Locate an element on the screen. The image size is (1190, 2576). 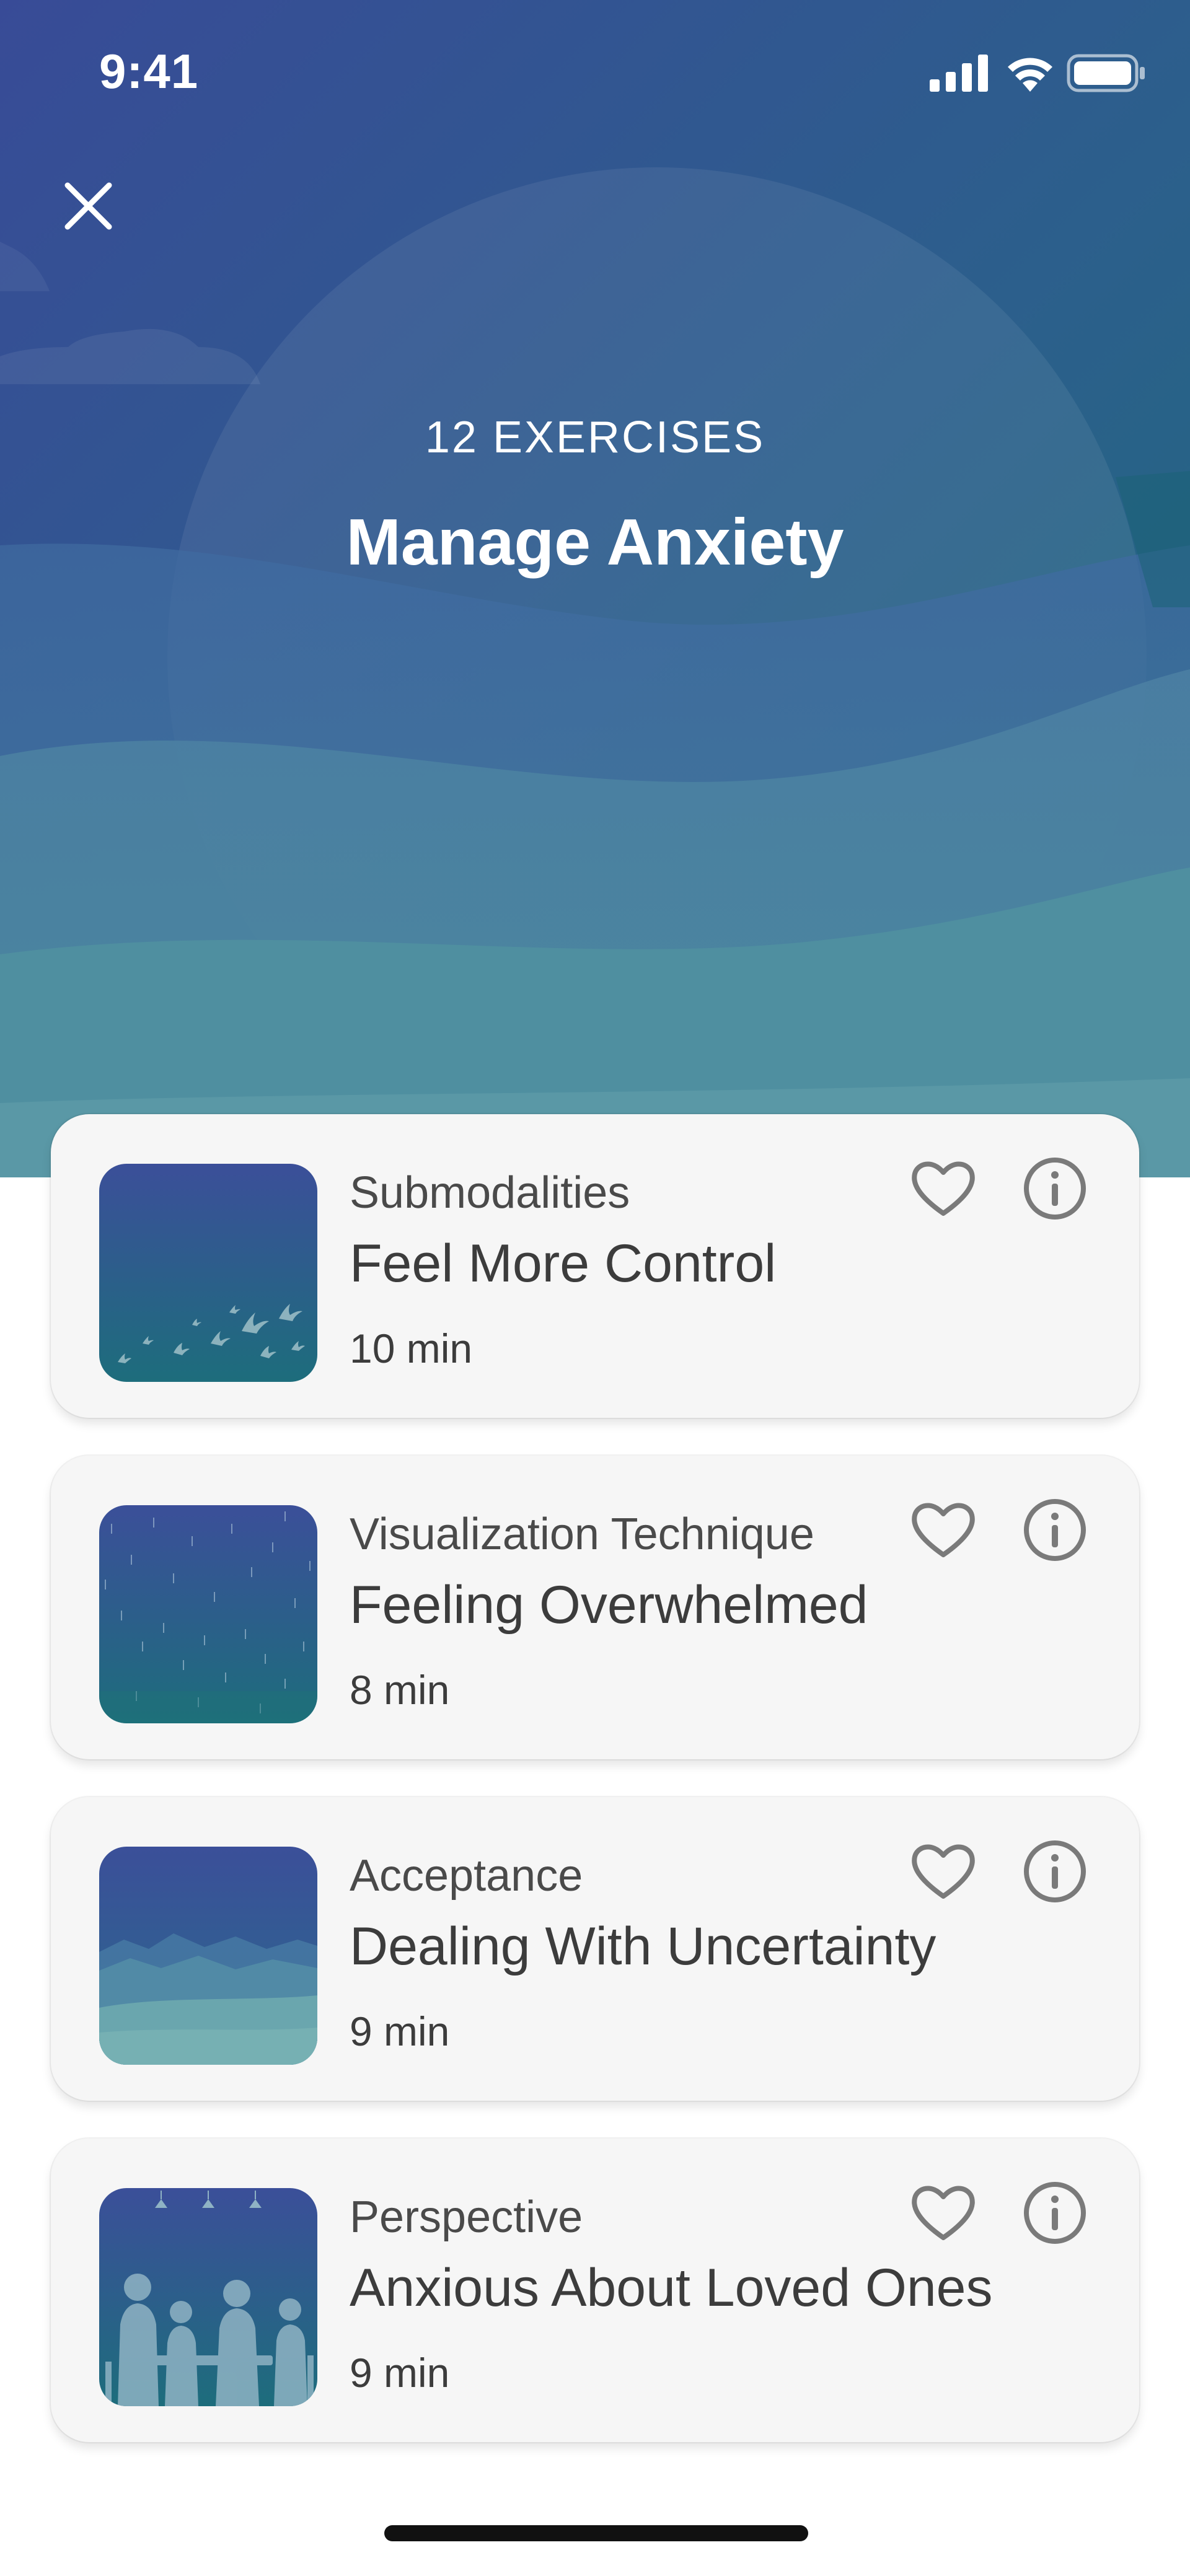
exercise-thumbnail-birds is located at coordinates (208, 1273).